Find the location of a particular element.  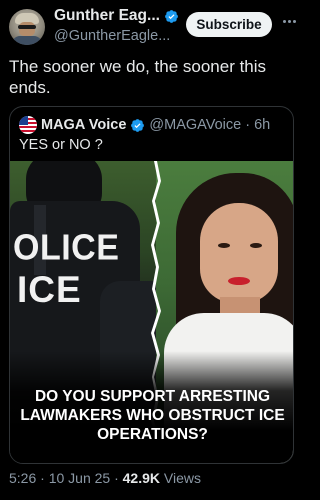

views-count: 42.9K is located at coordinates (141, 478).